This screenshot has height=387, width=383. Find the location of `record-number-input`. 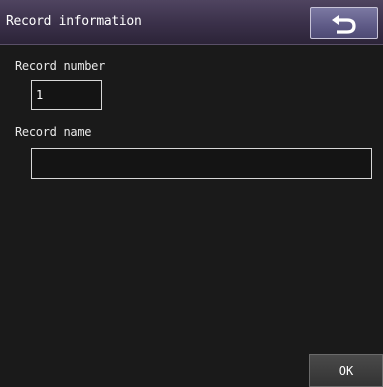

record-number-input is located at coordinates (66, 95).